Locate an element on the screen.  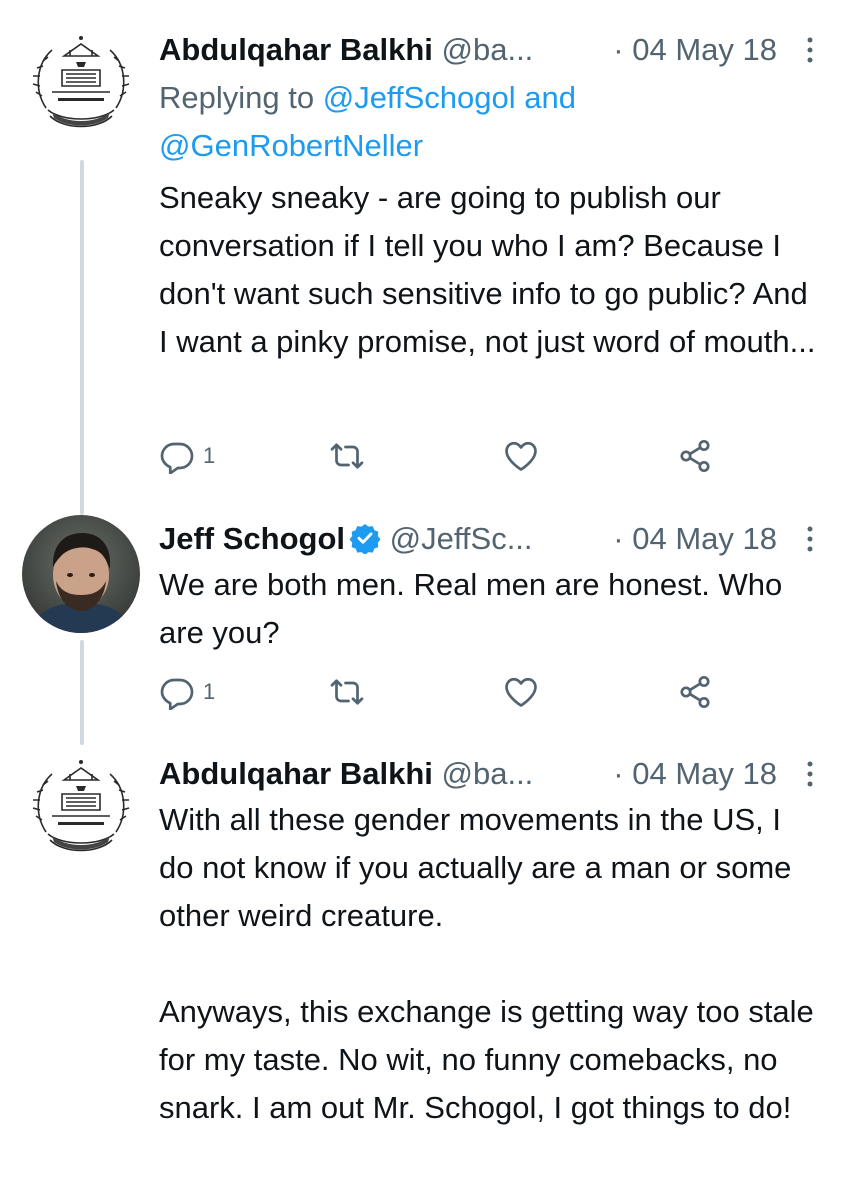
photo-avatar-icon is located at coordinates (81, 574).